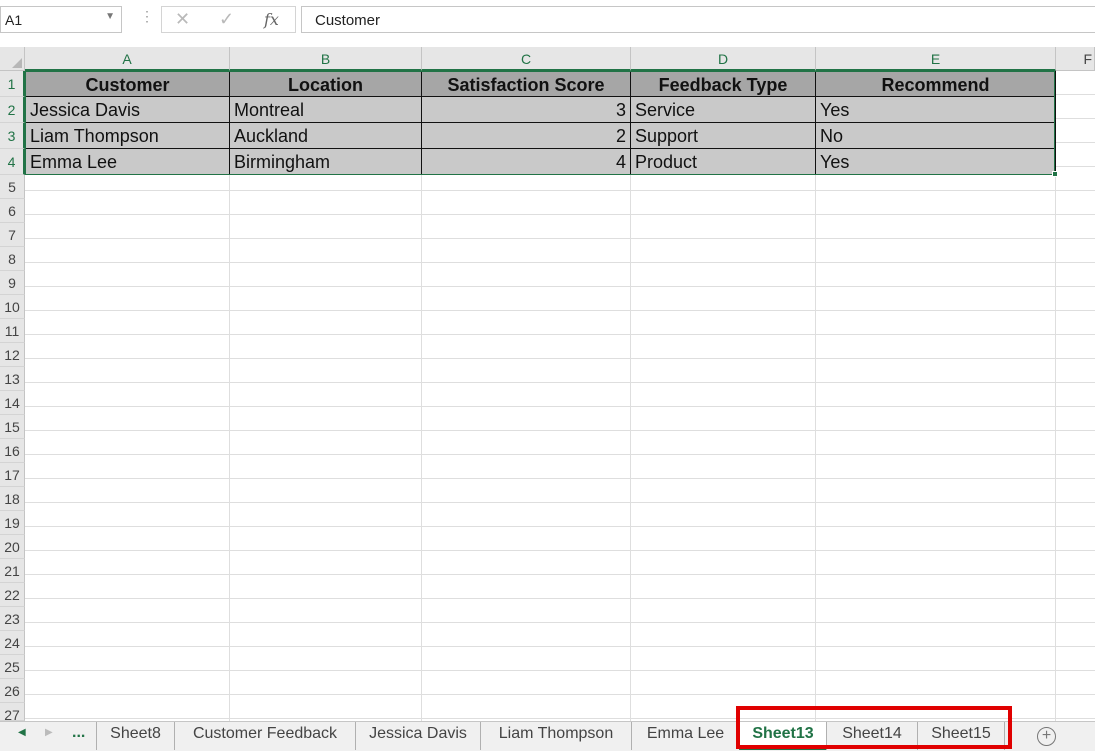 The height and width of the screenshot is (751, 1095). Describe the element at coordinates (12, 110) in the screenshot. I see `row-header-2: 2` at that location.